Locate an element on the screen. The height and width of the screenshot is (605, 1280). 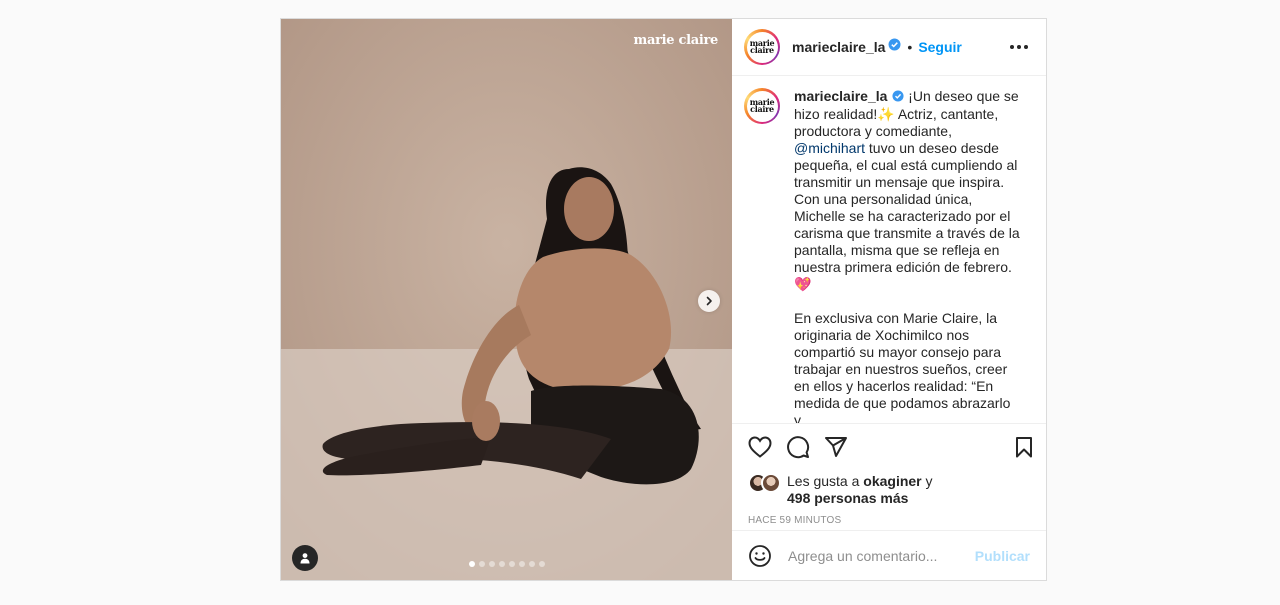
liker-avatars is located at coordinates (764, 483).